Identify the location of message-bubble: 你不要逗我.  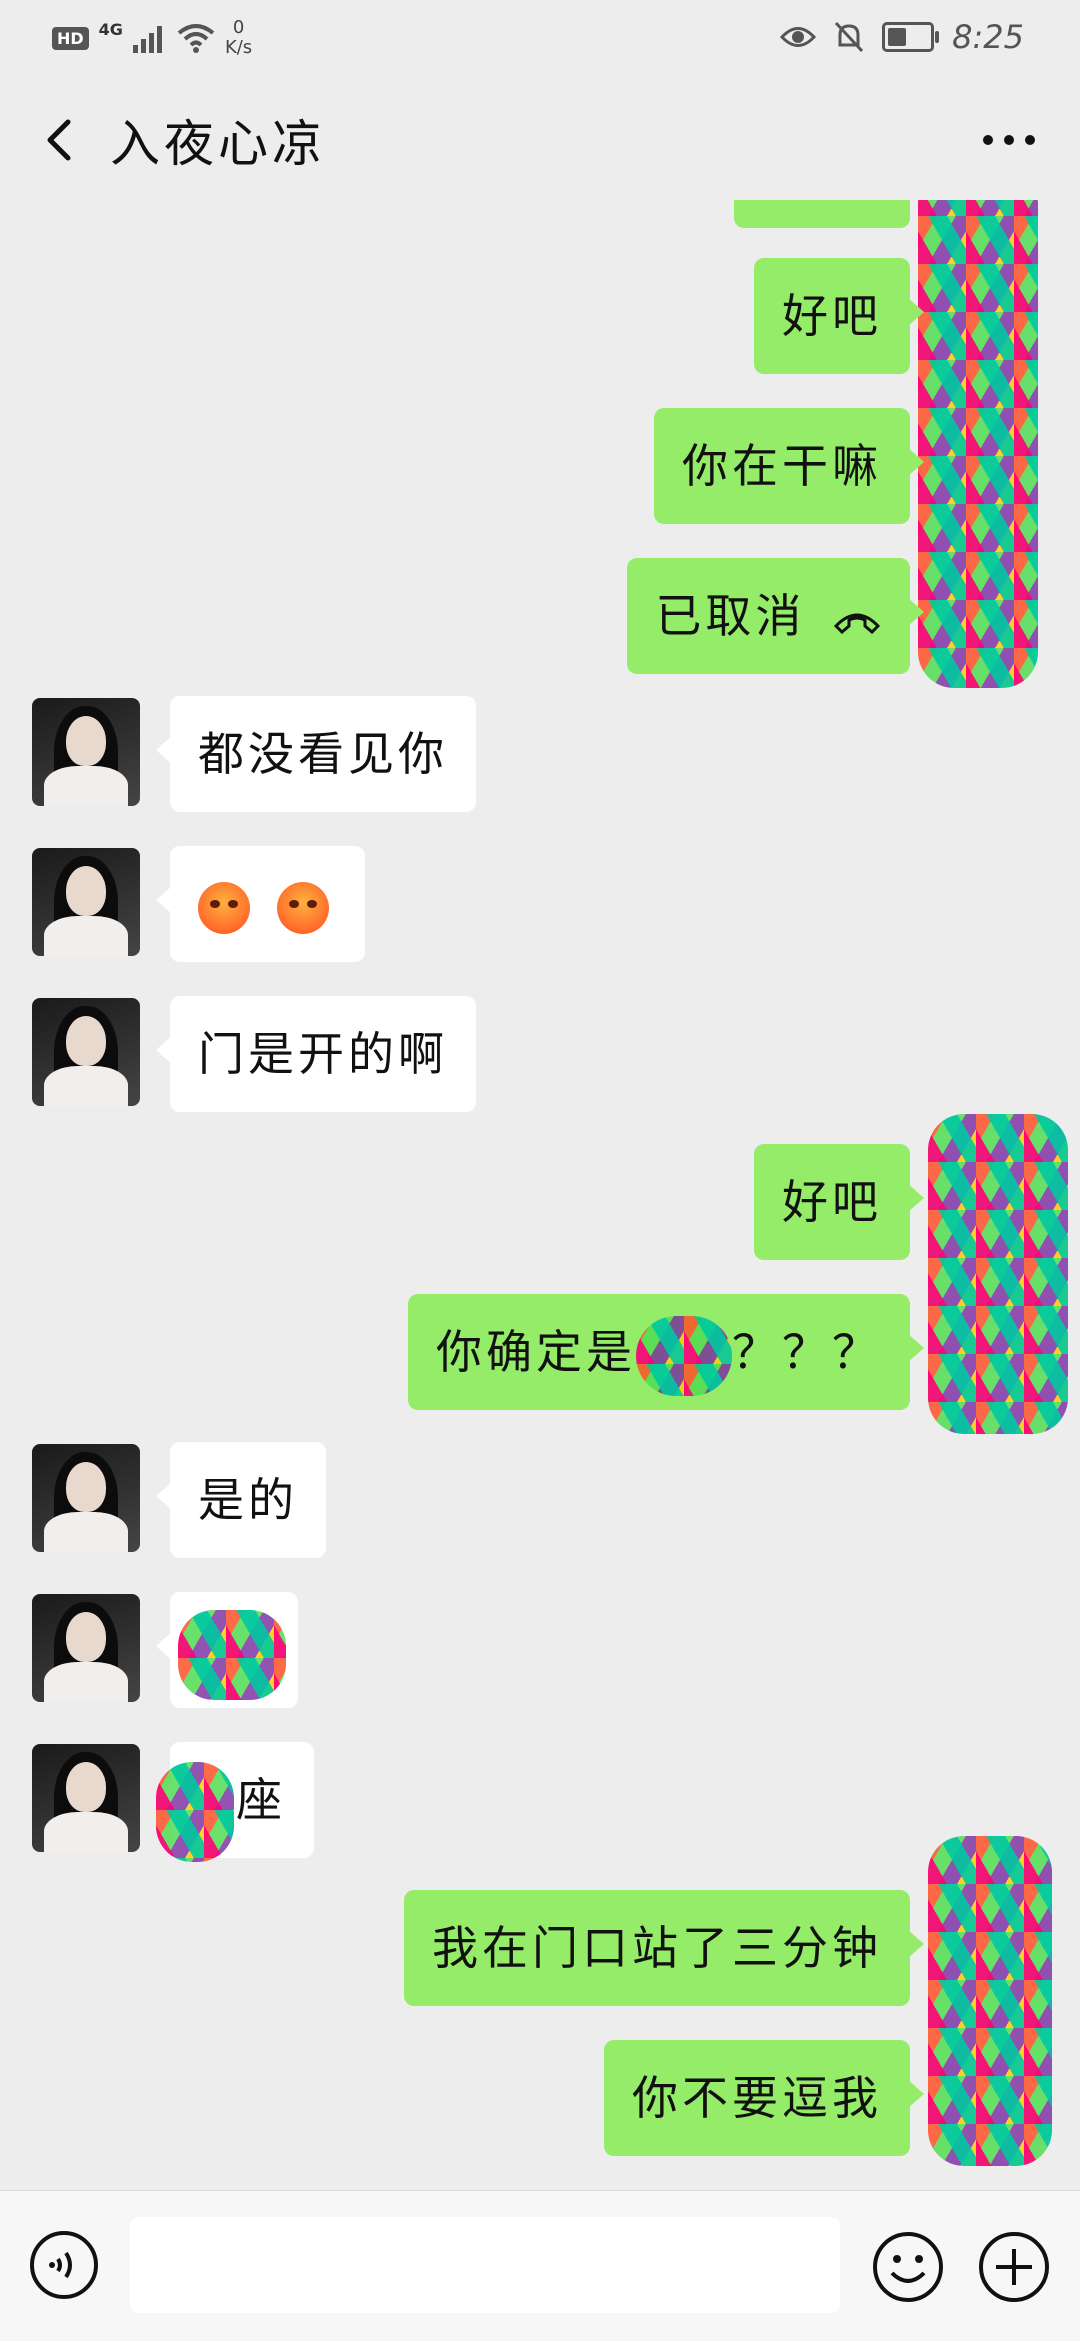
(764, 2098).